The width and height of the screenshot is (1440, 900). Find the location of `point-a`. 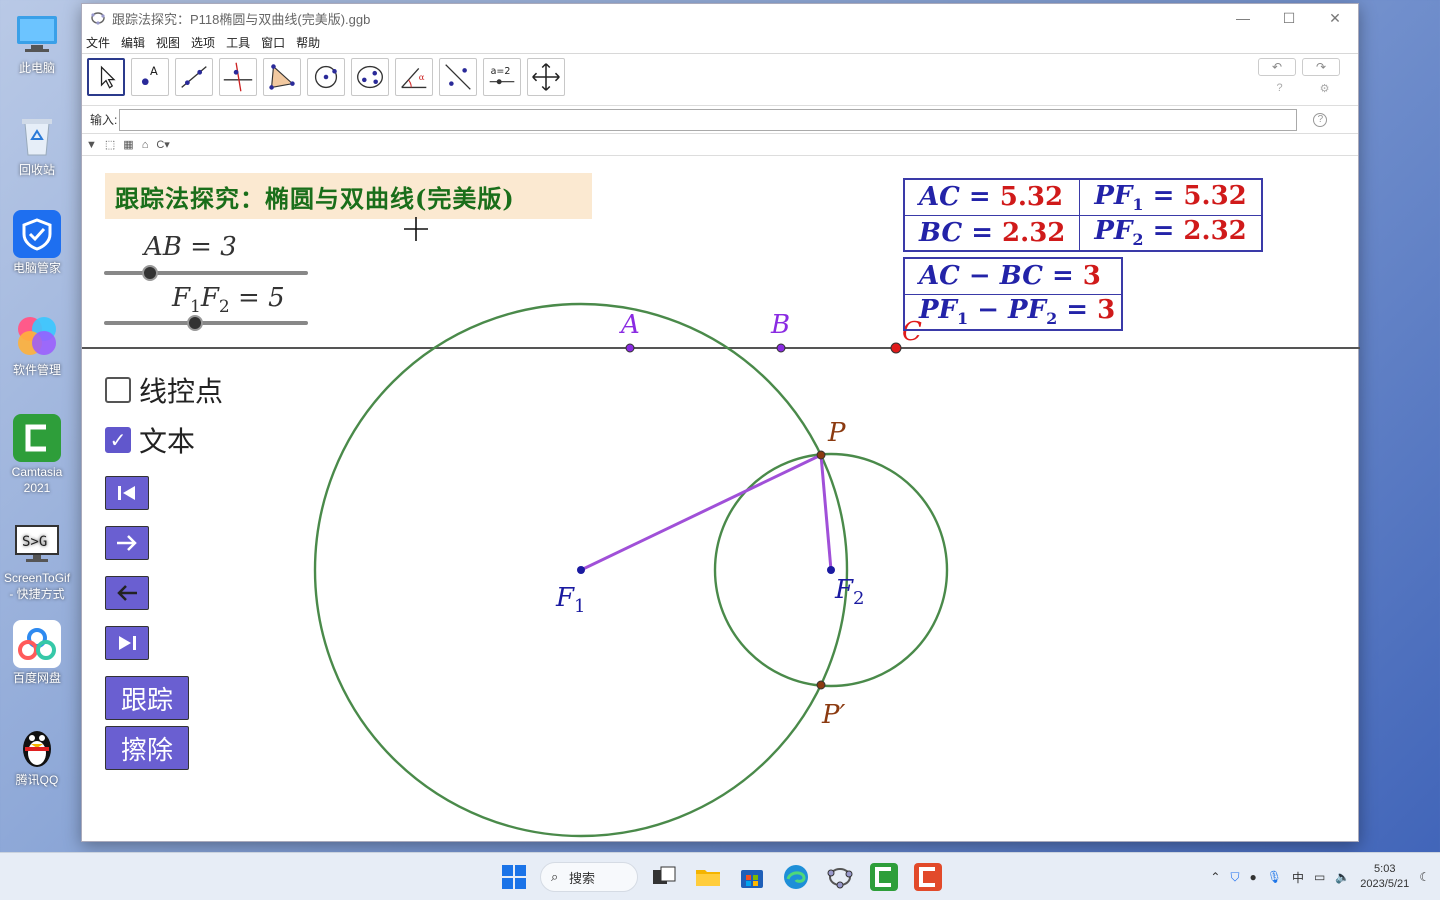

point-a is located at coordinates (630, 348).